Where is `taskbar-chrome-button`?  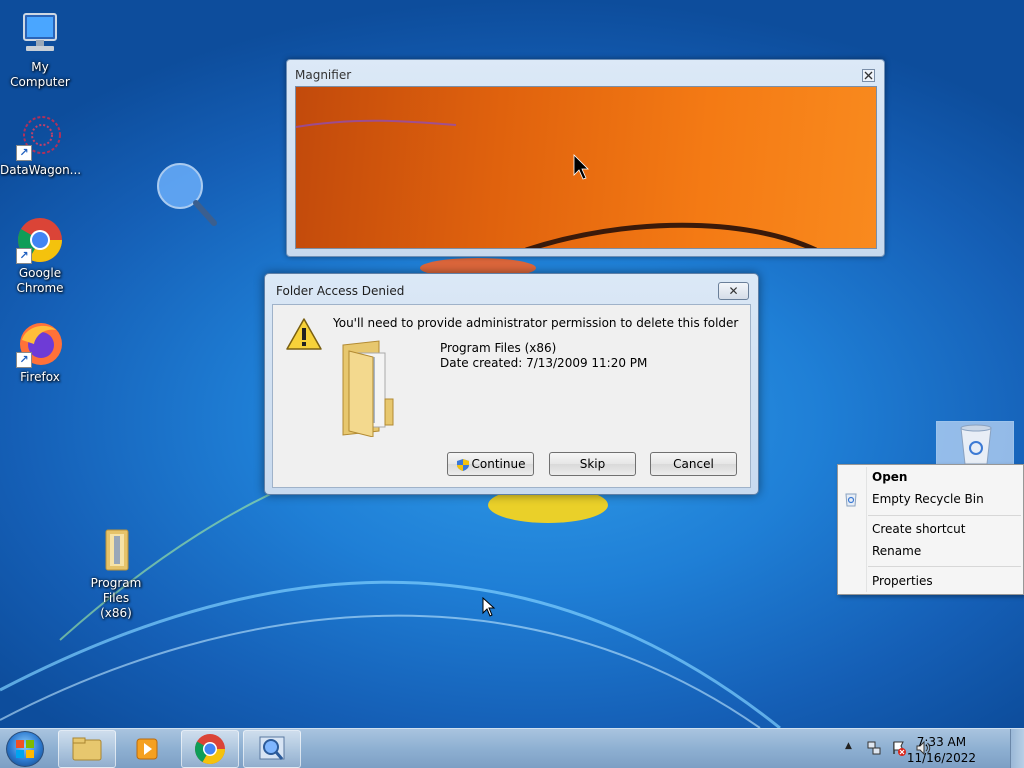 taskbar-chrome-button is located at coordinates (210, 749).